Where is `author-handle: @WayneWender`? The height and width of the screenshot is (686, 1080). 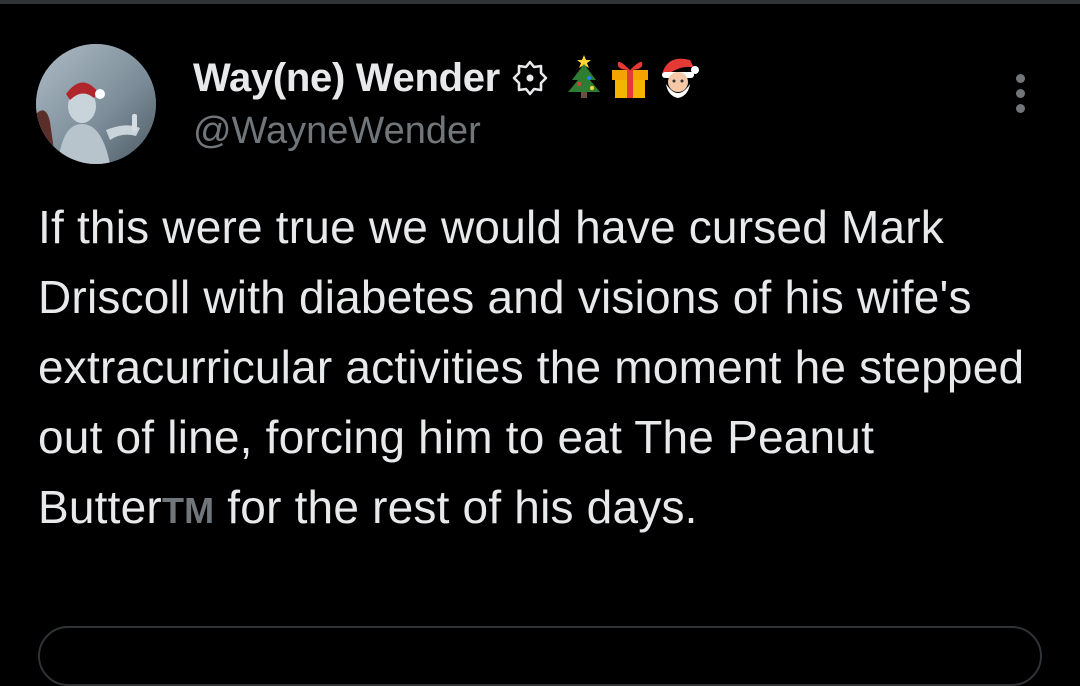 author-handle: @WayneWender is located at coordinates (337, 131).